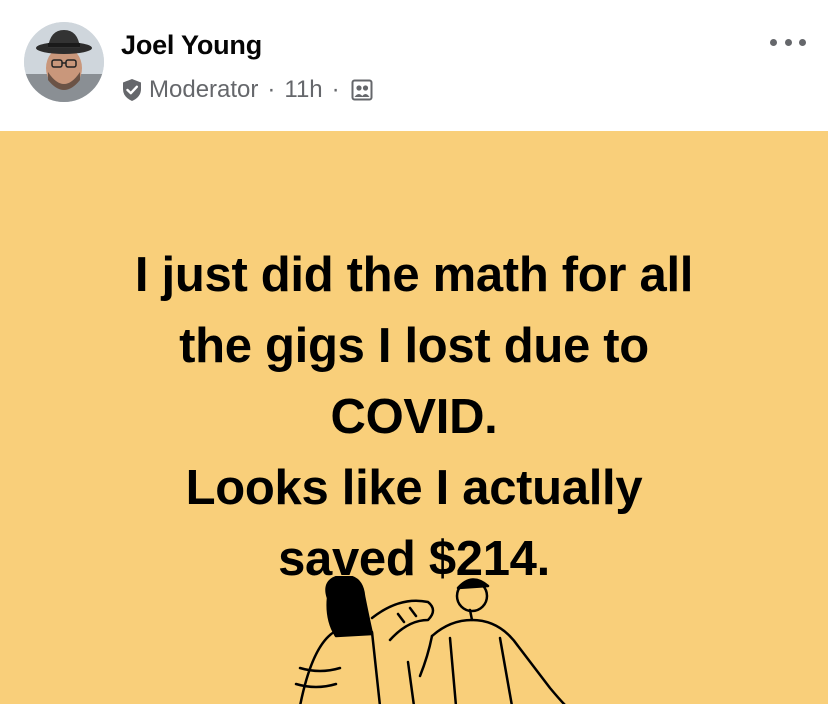 This screenshot has width=828, height=704. Describe the element at coordinates (414, 488) in the screenshot. I see `message-line: Looks like I actually` at that location.